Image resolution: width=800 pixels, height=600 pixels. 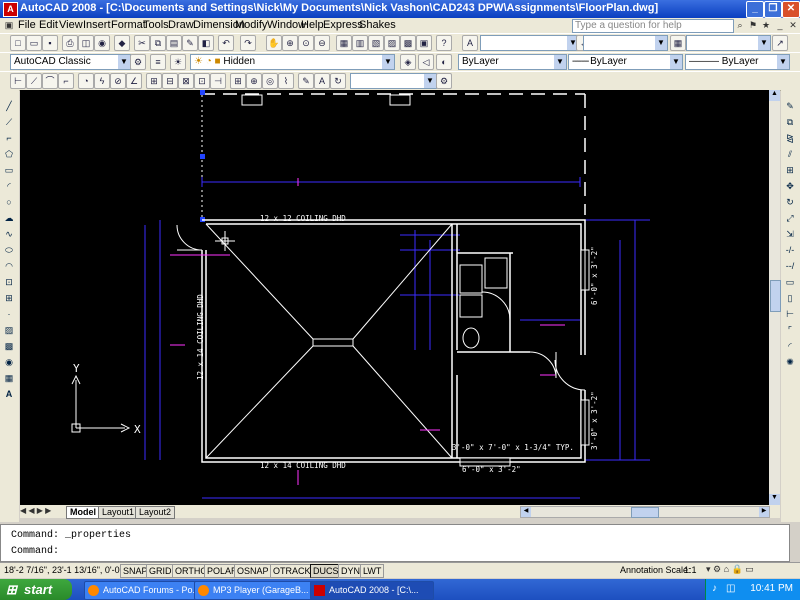 What do you see at coordinates (376, 43) in the screenshot?
I see `tool-palettes-icon: ▧` at bounding box center [376, 43].